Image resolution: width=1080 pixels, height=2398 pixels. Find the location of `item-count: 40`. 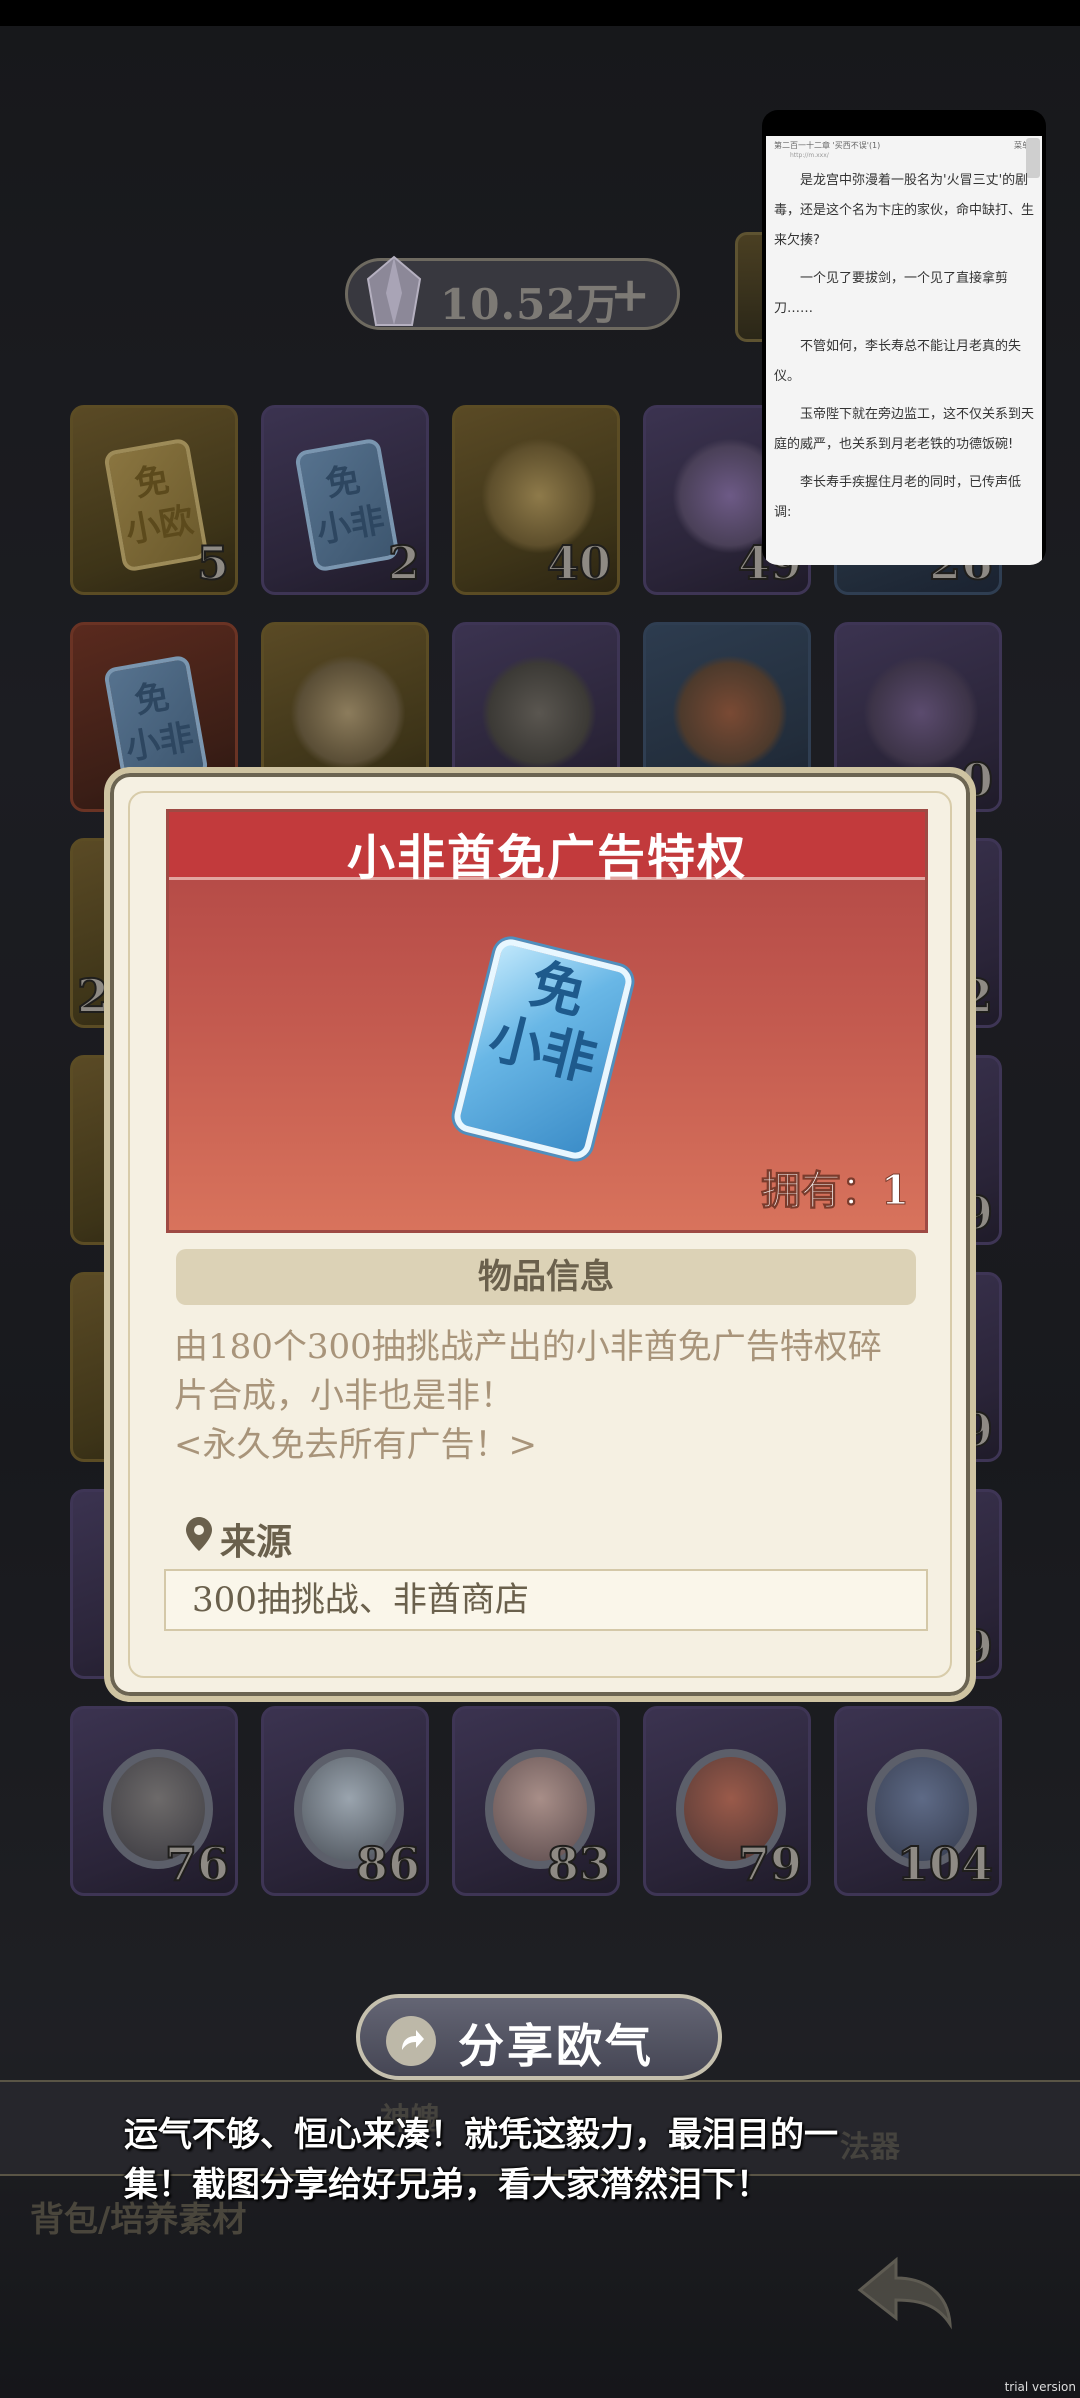

item-count: 40 is located at coordinates (579, 563).